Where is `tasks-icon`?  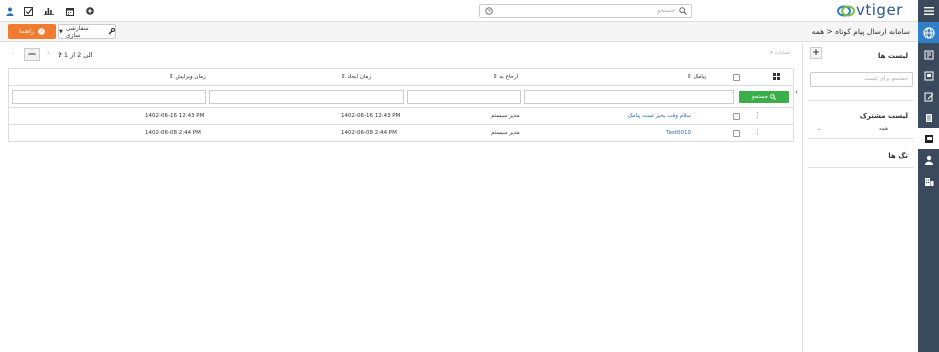 tasks-icon is located at coordinates (28, 11).